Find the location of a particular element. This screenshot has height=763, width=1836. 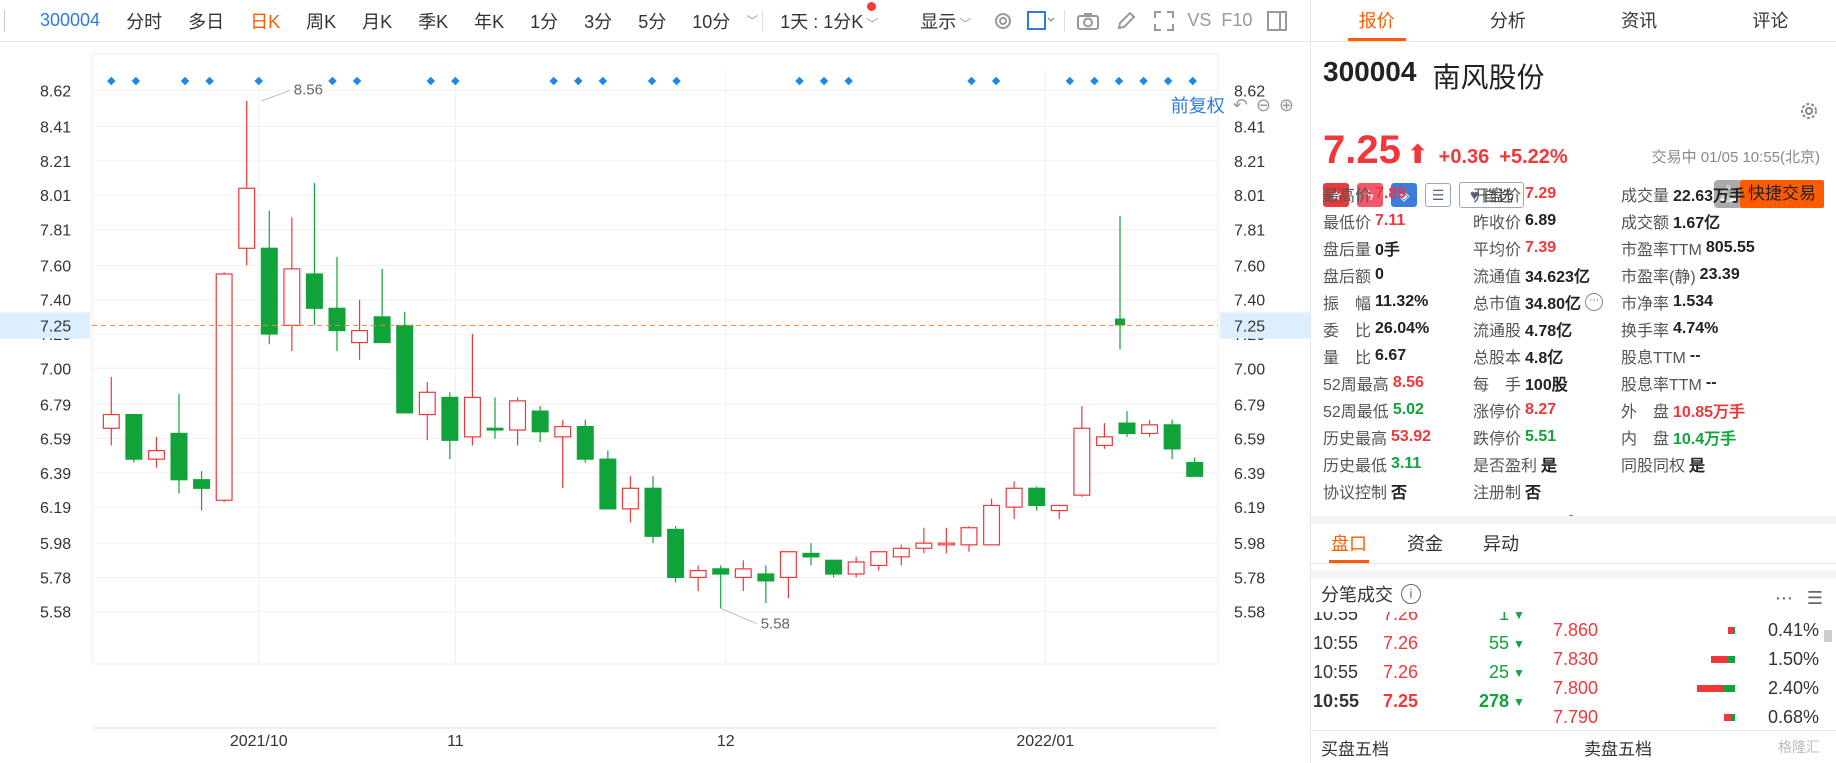

tab-orderbook: 盘口 is located at coordinates (1349, 543).